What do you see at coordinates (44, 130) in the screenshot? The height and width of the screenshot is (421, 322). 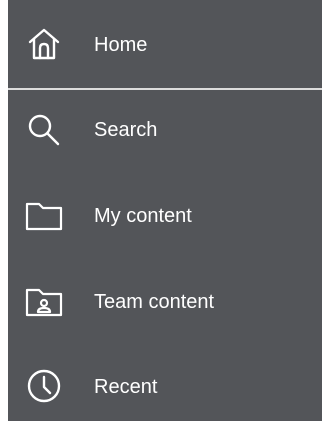 I see `search-icon` at bounding box center [44, 130].